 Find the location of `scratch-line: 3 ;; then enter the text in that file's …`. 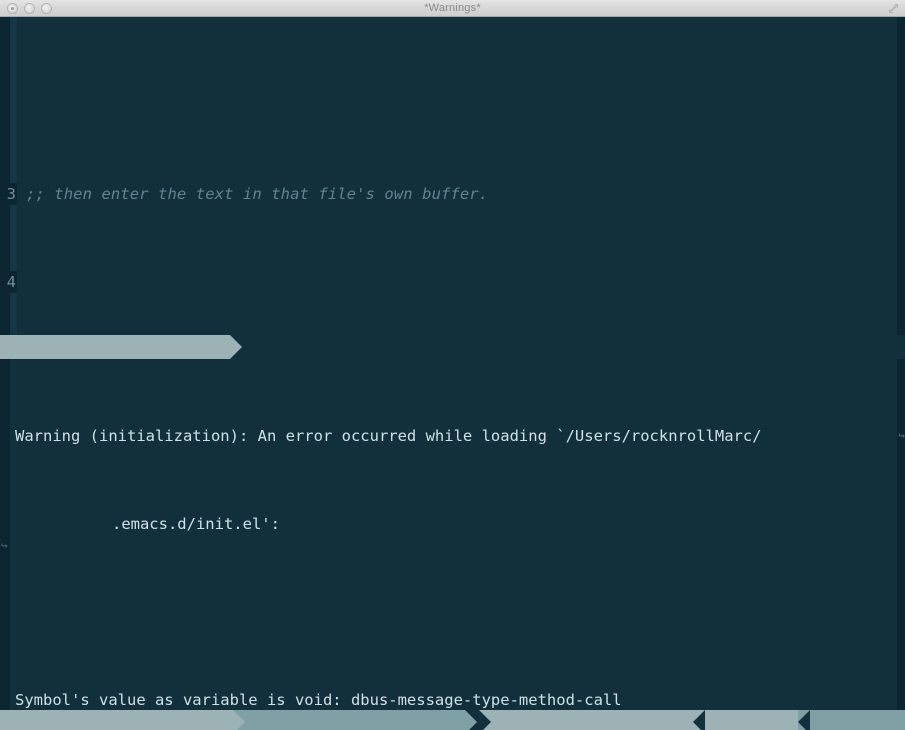

scratch-line: 3 ;; then enter the text in that file's … is located at coordinates (452, 194).